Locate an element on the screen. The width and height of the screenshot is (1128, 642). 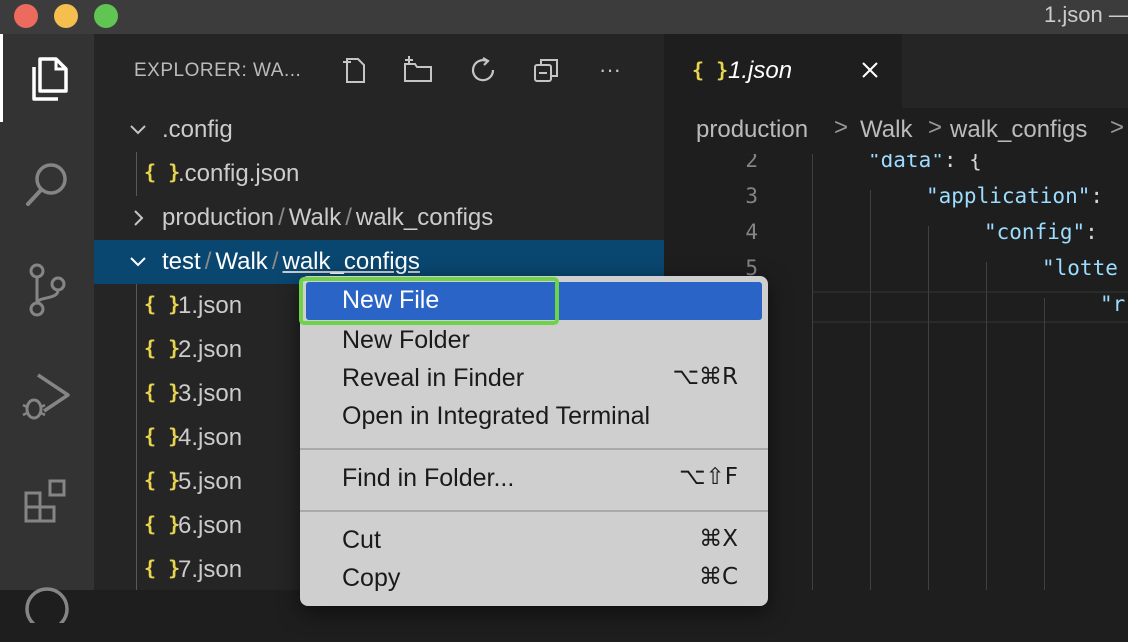
breadcrumb: production > Walk > walk_configs > is located at coordinates (896, 131).